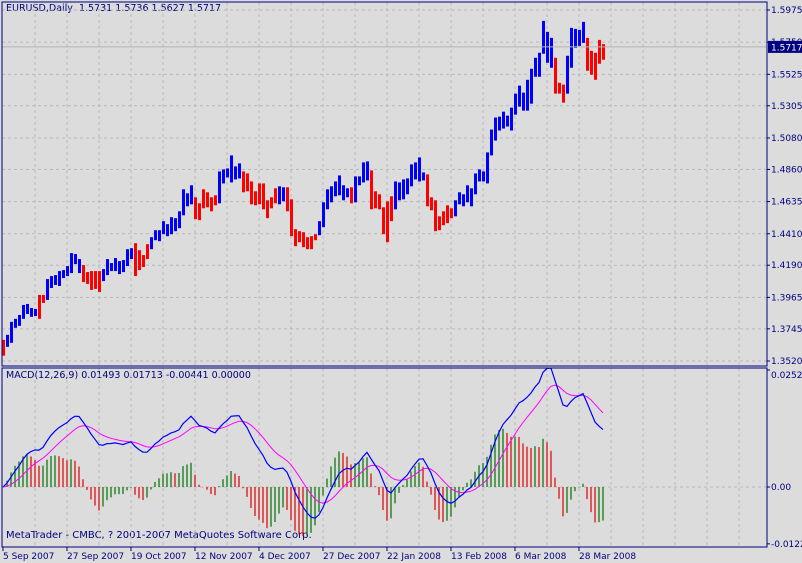  Describe the element at coordinates (786, 107) in the screenshot. I see `price-tick-label: 1.5305` at that location.